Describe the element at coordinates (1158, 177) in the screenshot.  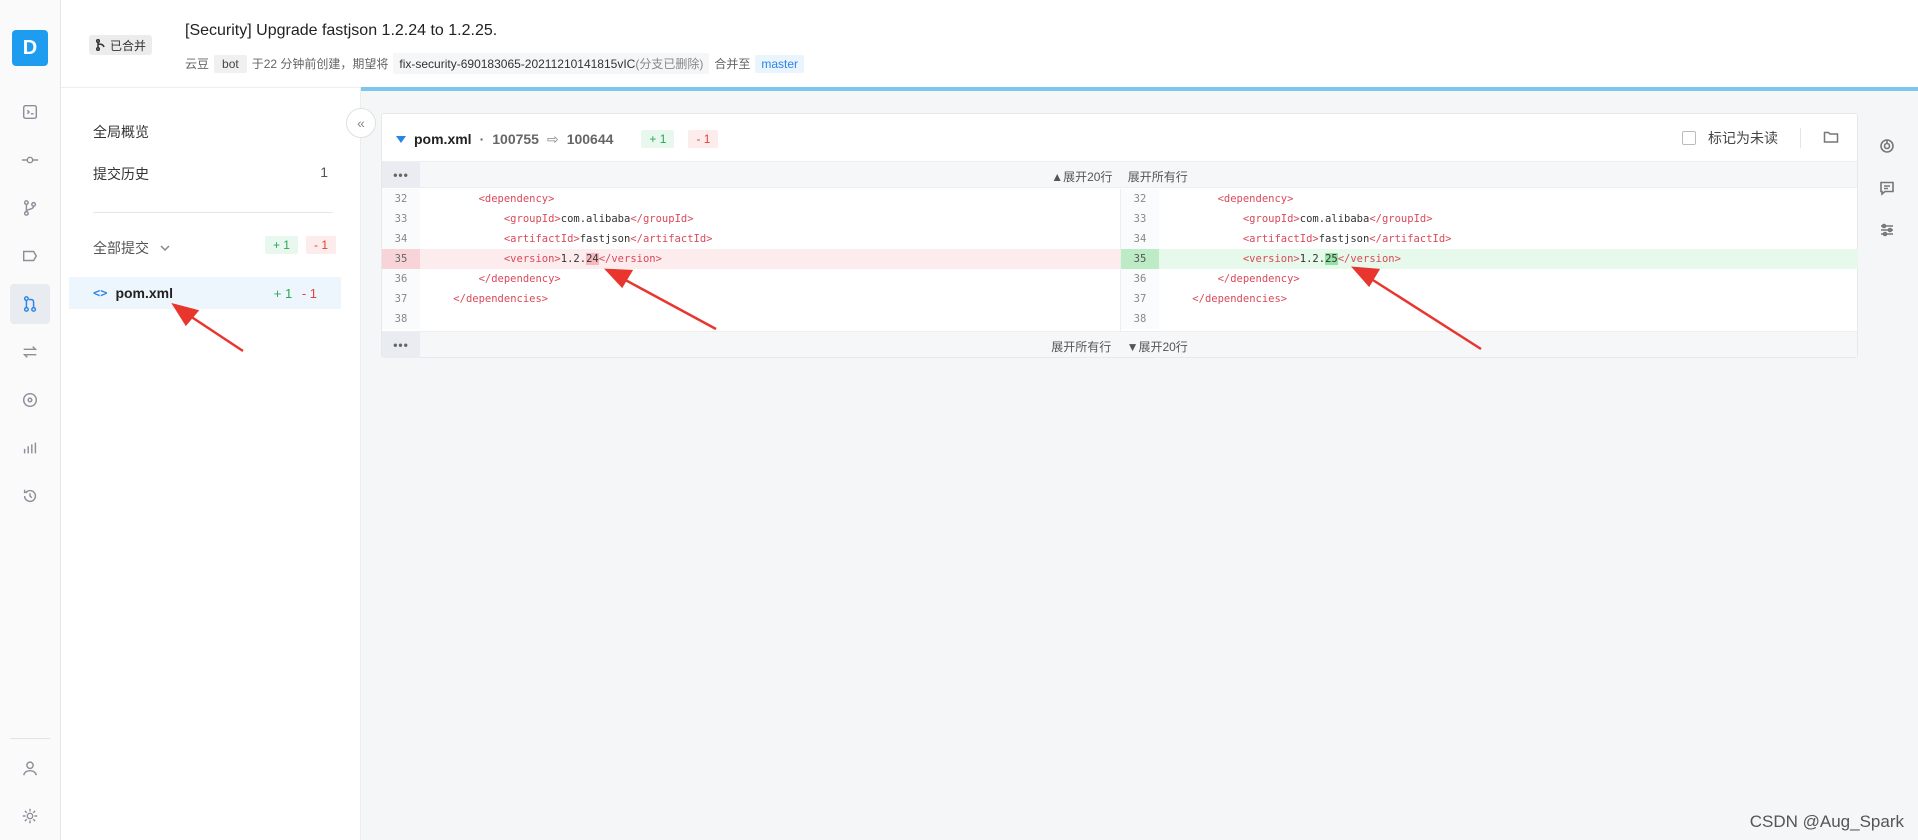
I see `expand-all-top-link: 展开所有行` at that location.